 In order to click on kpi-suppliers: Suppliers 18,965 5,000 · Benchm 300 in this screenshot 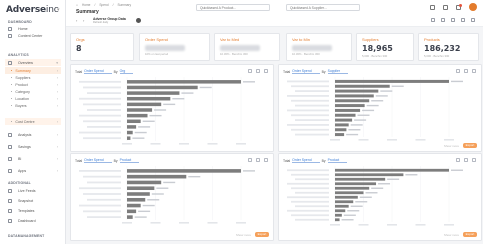, I will do `click(385, 47)`.